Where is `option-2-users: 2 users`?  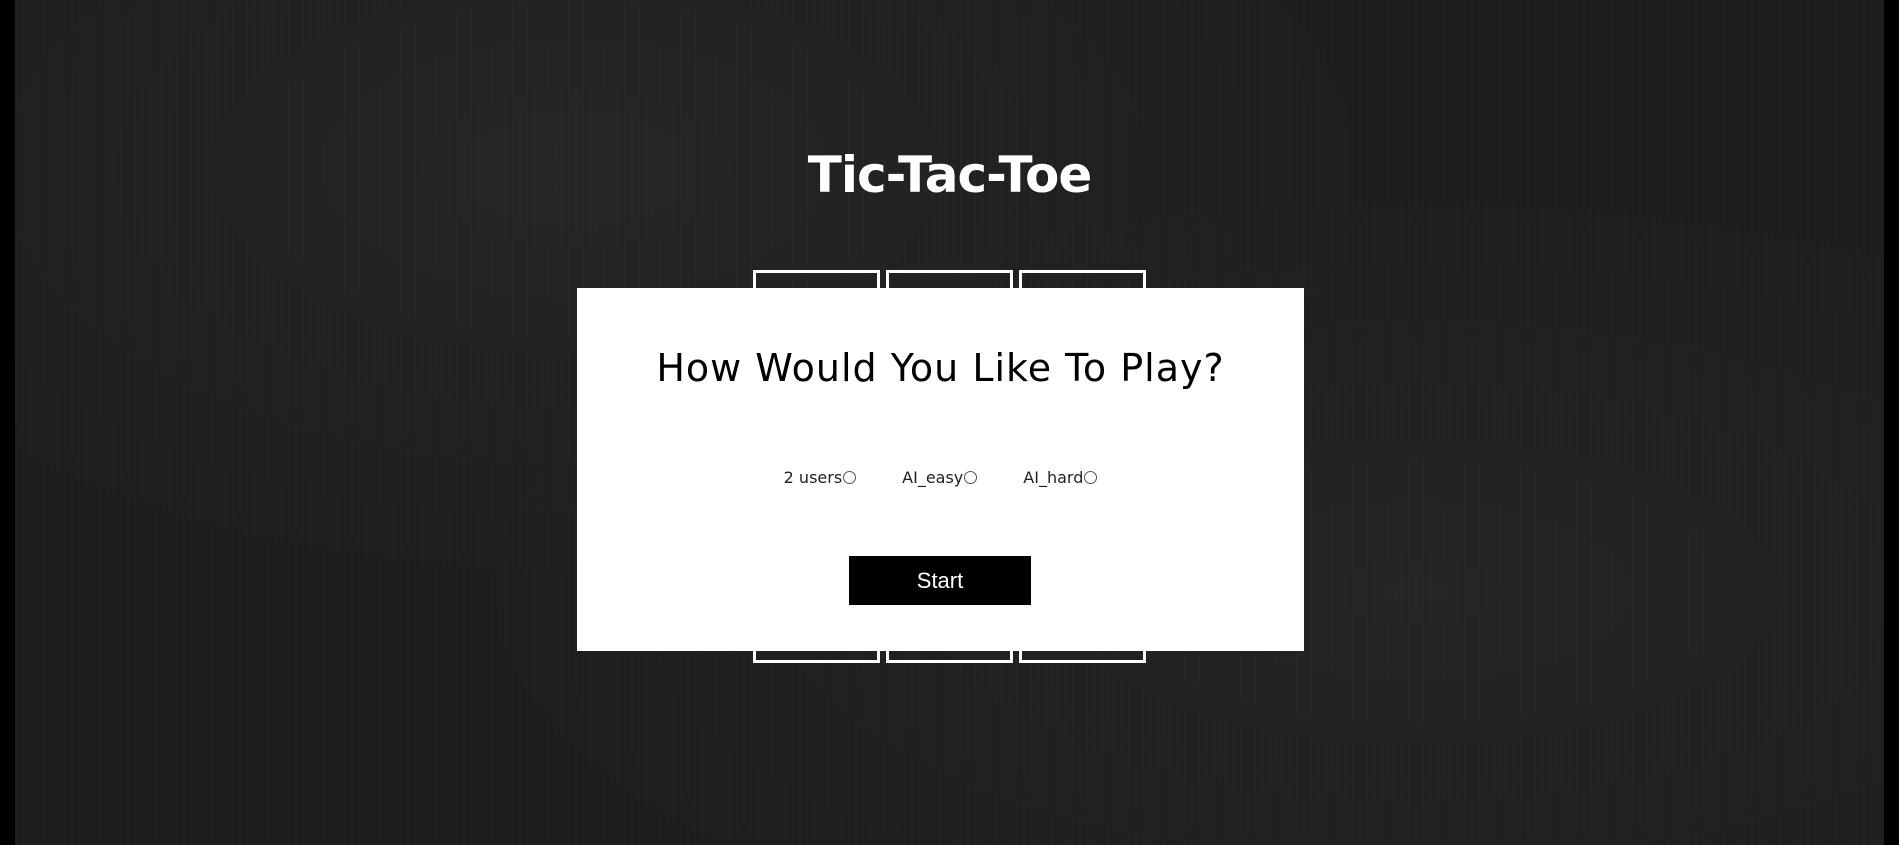 option-2-users: 2 users is located at coordinates (820, 477).